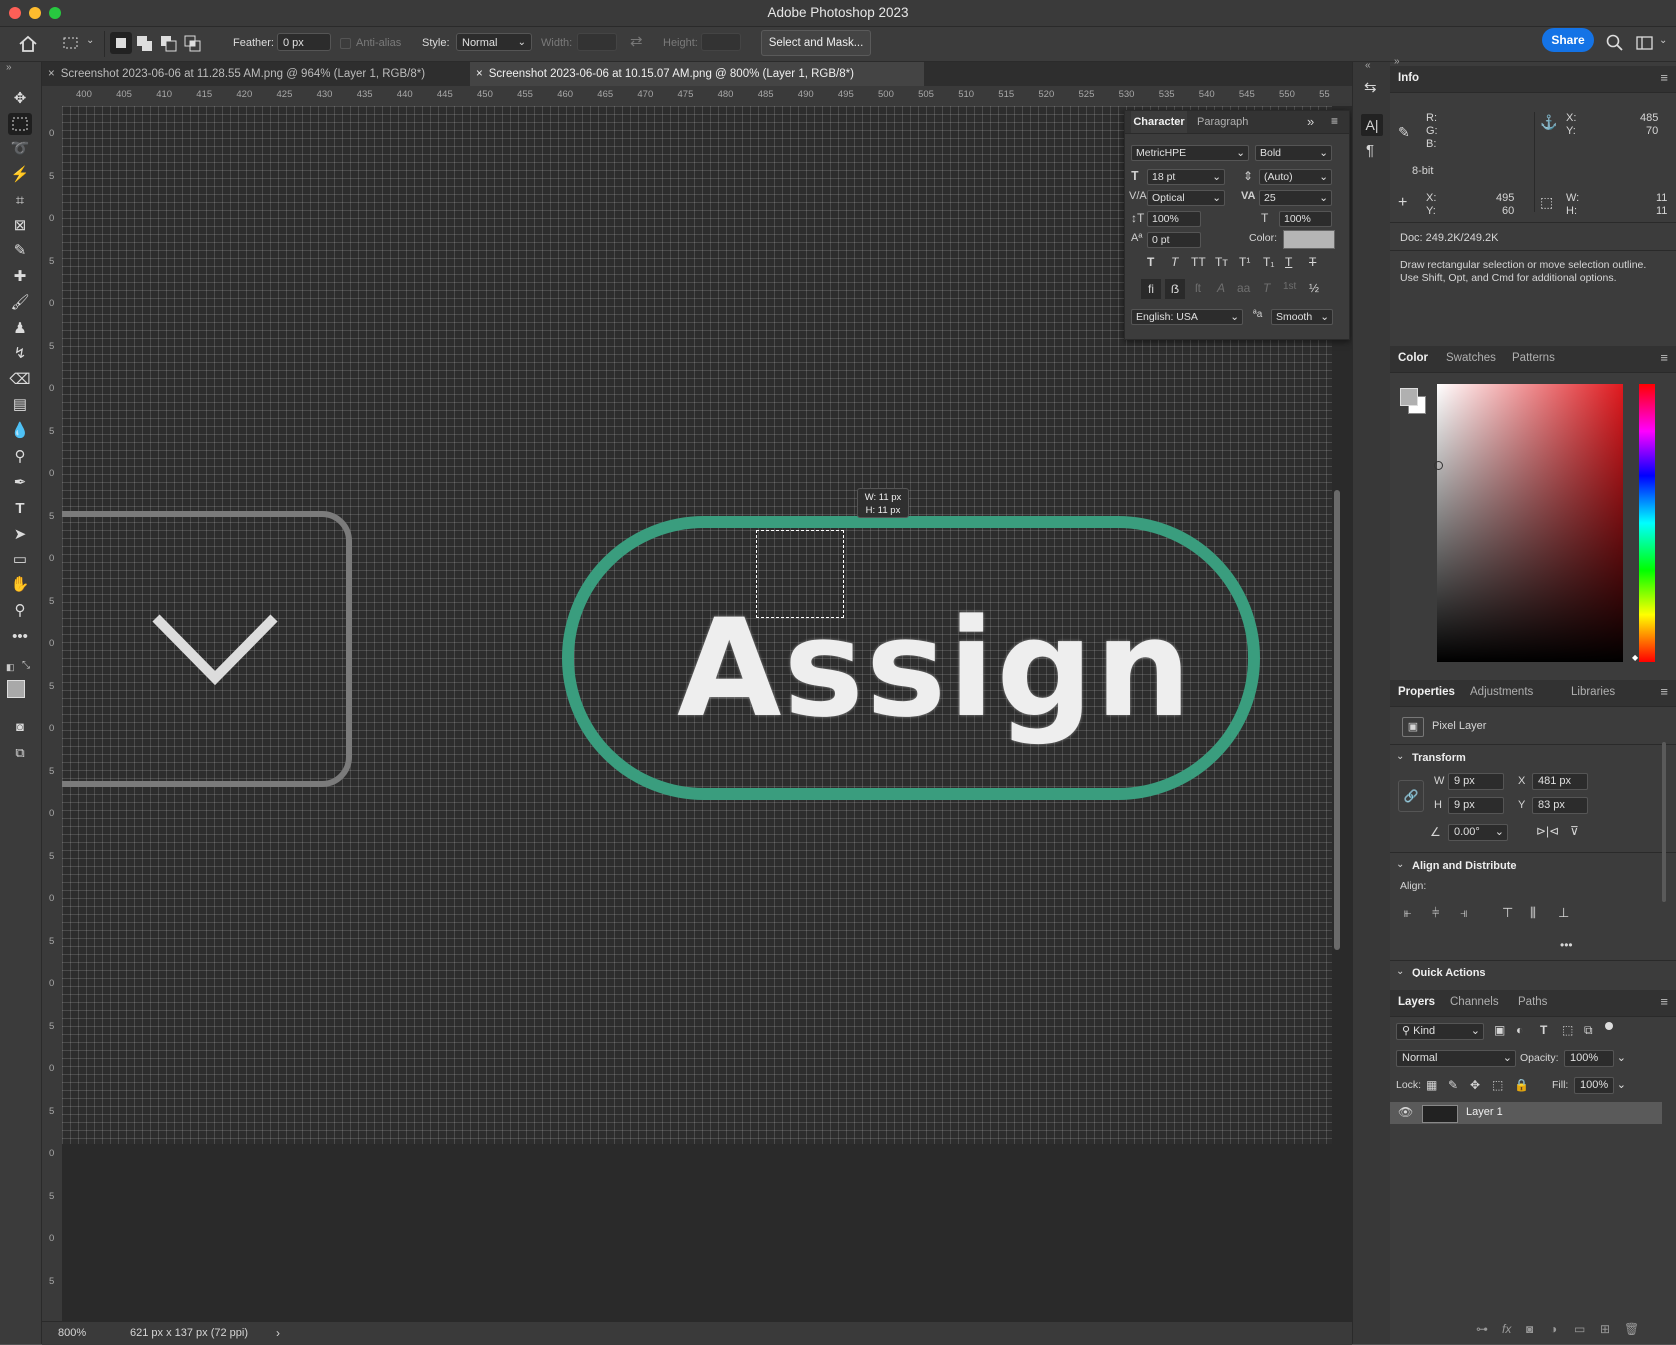 The width and height of the screenshot is (1676, 1345). What do you see at coordinates (20, 251) in the screenshot?
I see `eyedropper-tool-icon: ✎` at bounding box center [20, 251].